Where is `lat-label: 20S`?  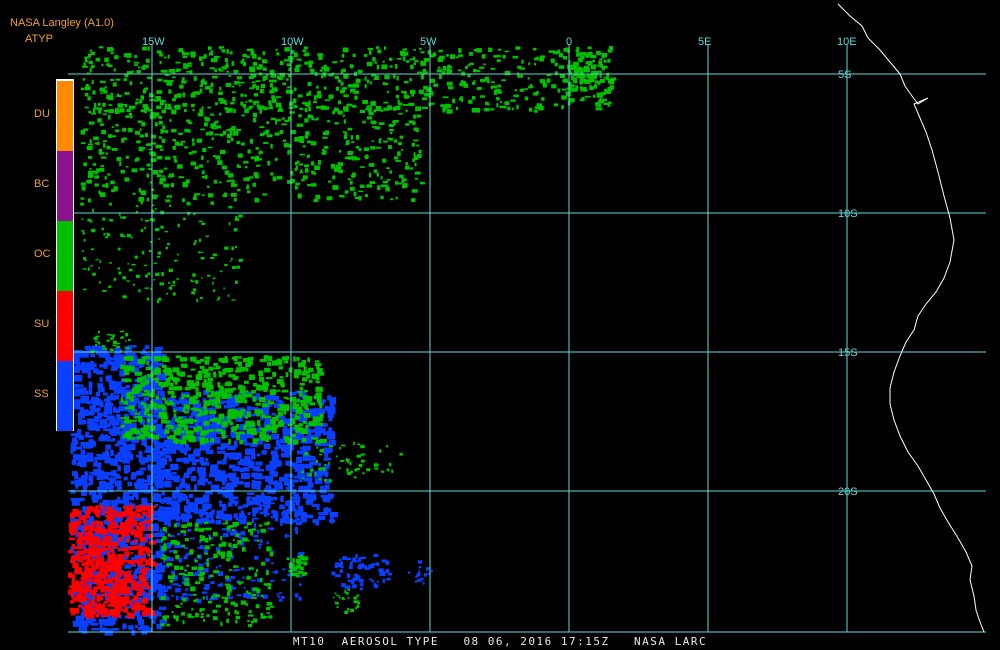 lat-label: 20S is located at coordinates (848, 492).